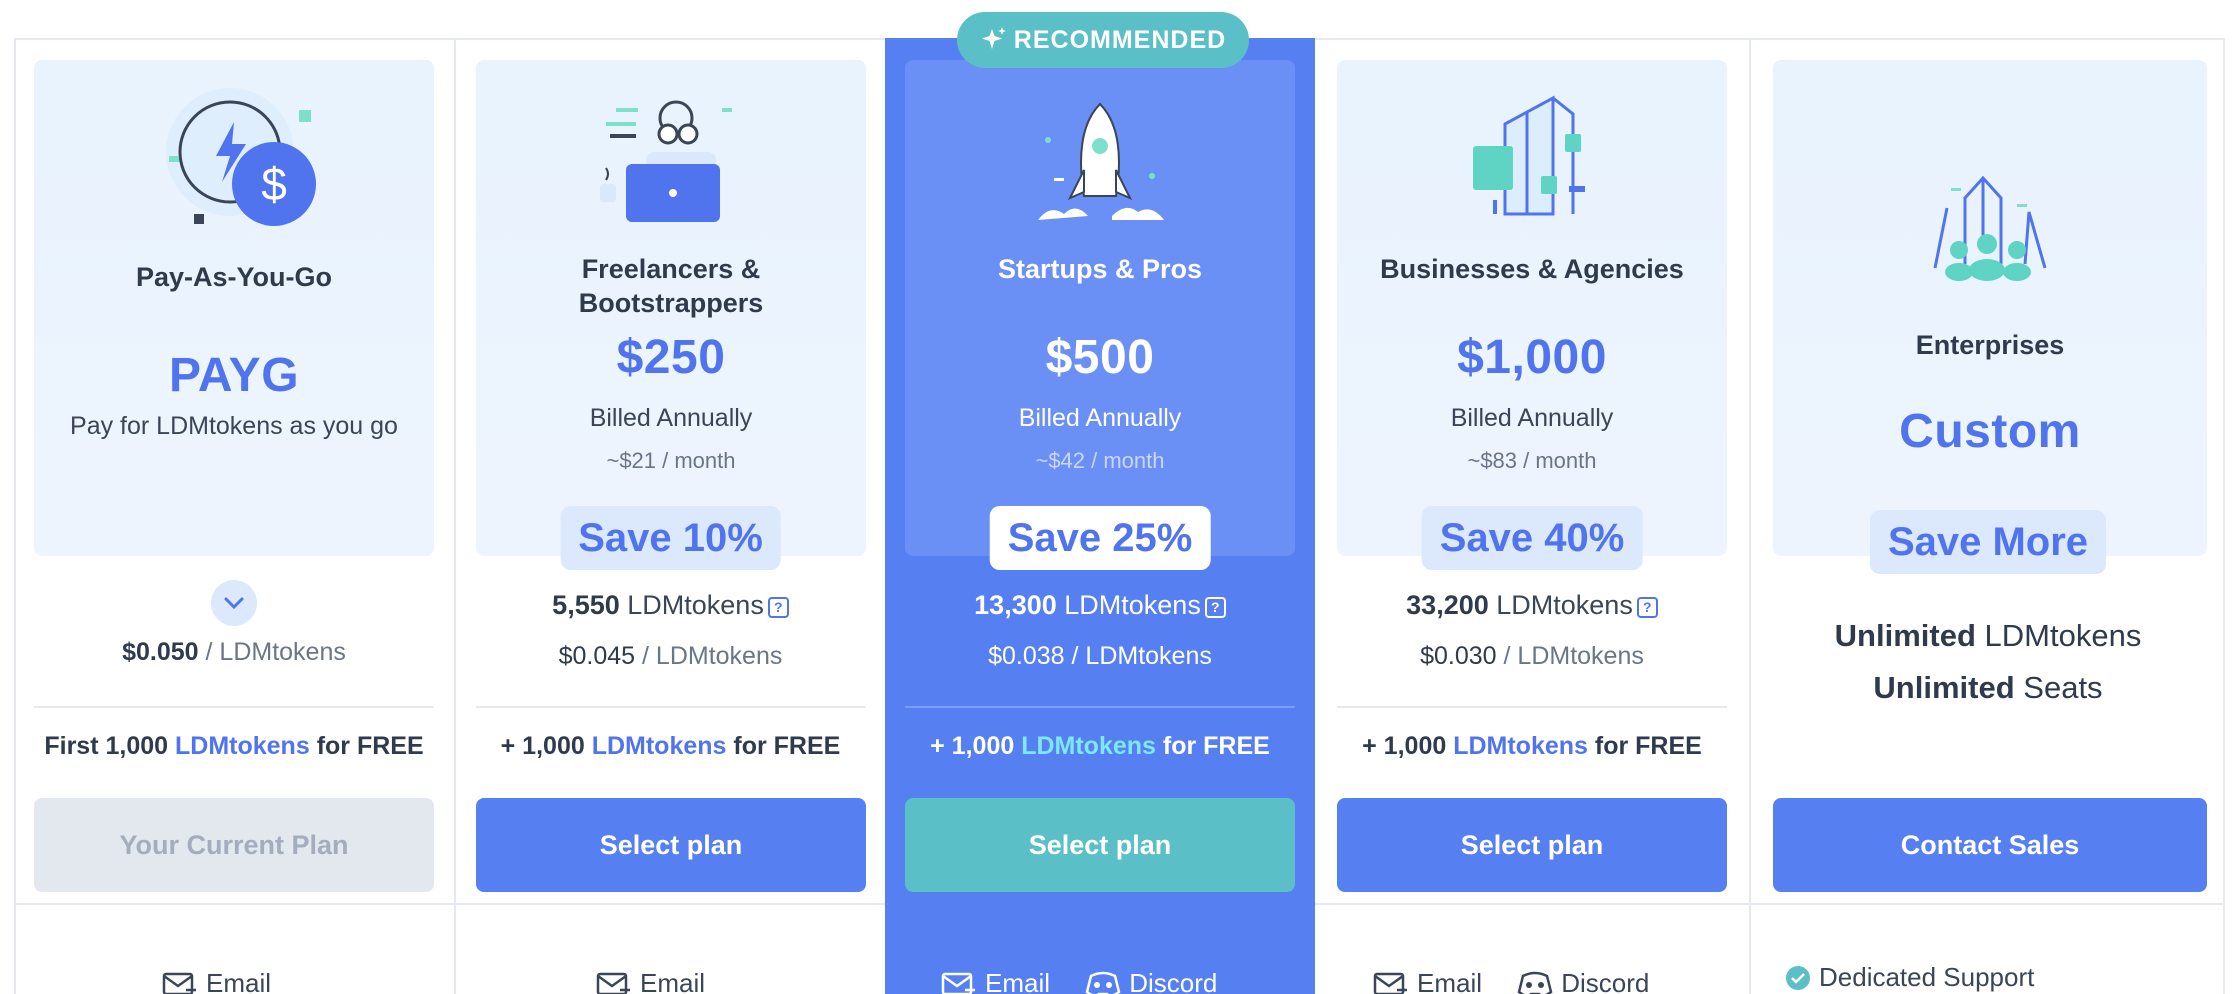 This screenshot has width=2240, height=994. What do you see at coordinates (1988, 687) in the screenshot?
I see `unlimited-seats: Unlimited Seats` at bounding box center [1988, 687].